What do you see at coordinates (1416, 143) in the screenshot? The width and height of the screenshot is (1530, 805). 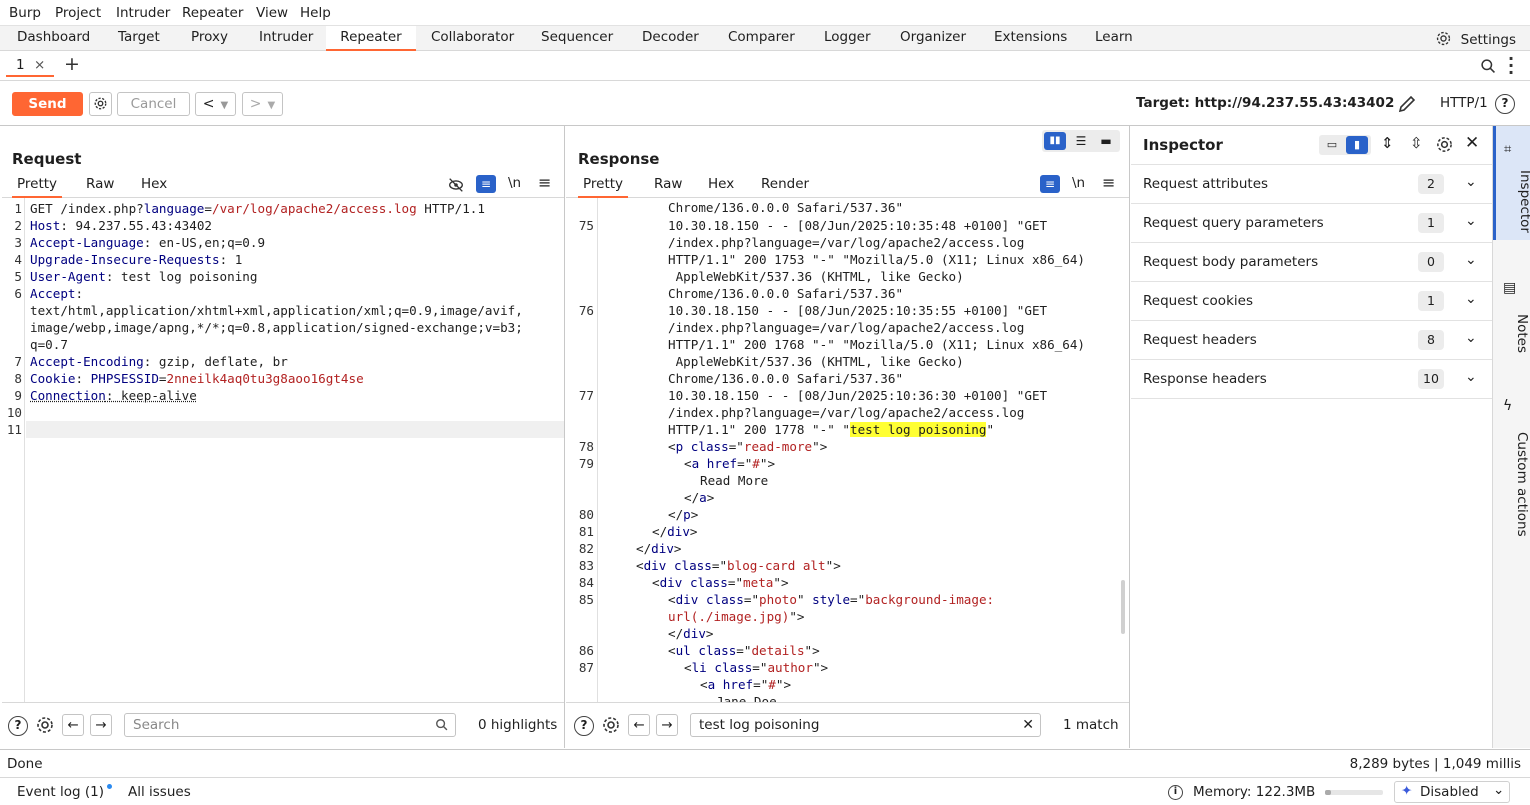 I see `collapse-all-icon: ⇳` at bounding box center [1416, 143].